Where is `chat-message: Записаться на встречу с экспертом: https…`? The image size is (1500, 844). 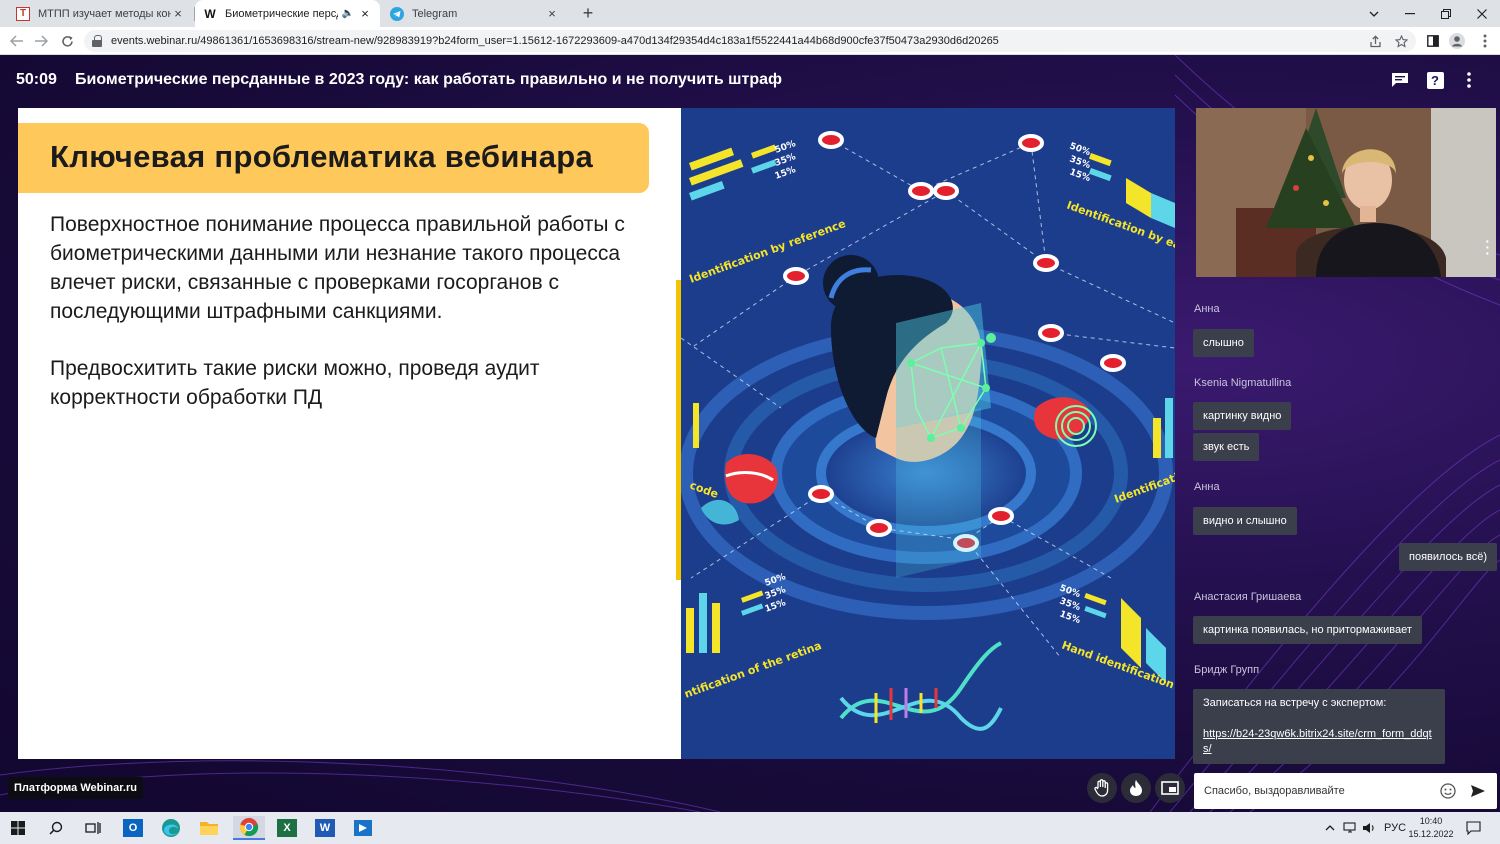
chat-message: Записаться на встречу с экспертом: https… is located at coordinates (1319, 726).